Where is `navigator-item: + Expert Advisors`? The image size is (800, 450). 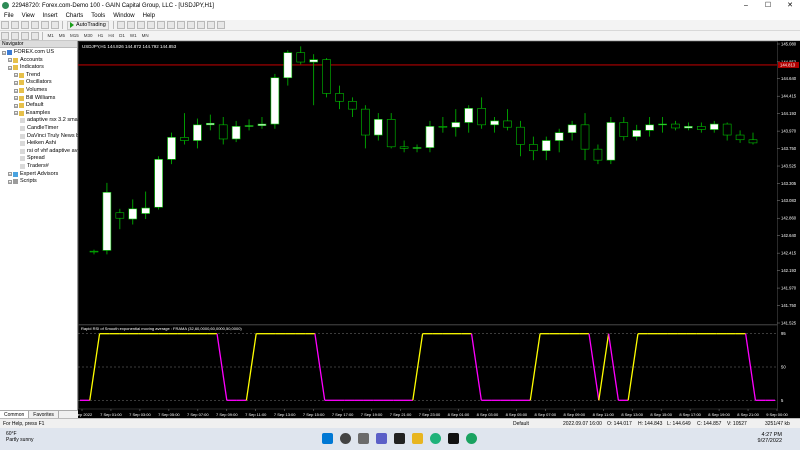
navigator-item: + Expert Advisors is located at coordinates (33, 174).